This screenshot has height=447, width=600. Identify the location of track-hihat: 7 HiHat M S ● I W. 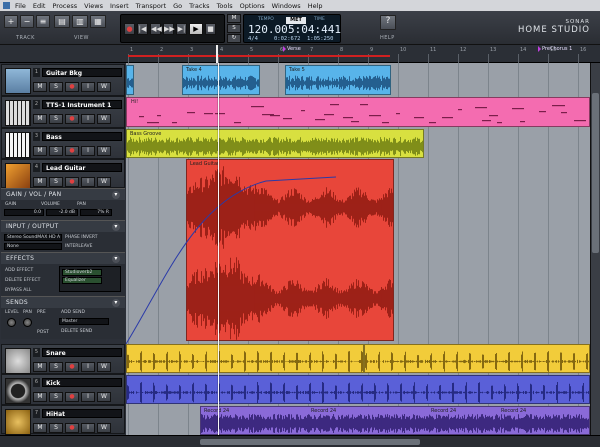
(63, 420).